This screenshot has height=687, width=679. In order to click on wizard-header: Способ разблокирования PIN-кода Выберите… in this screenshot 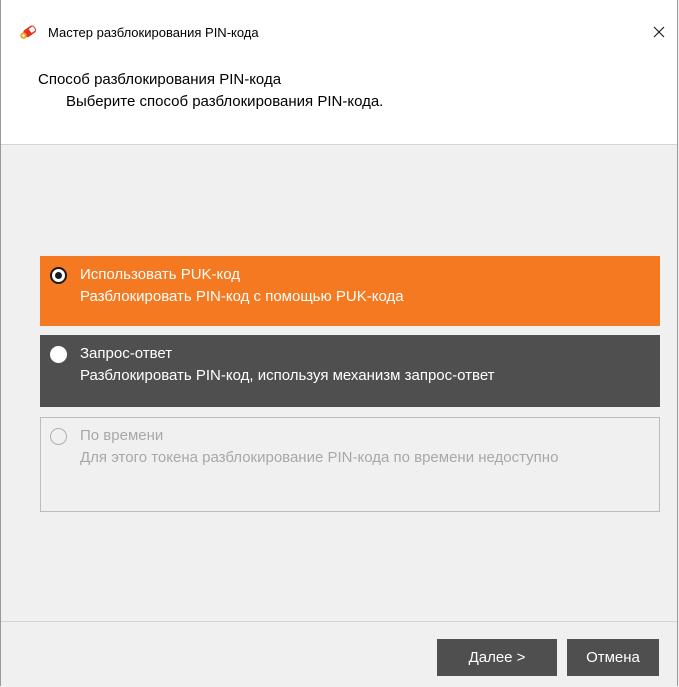, I will do `click(339, 102)`.